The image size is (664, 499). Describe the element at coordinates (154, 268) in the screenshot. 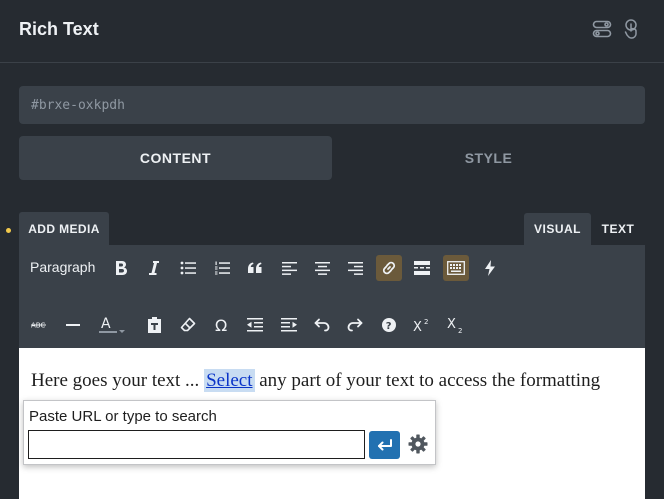

I see `italic-icon` at that location.